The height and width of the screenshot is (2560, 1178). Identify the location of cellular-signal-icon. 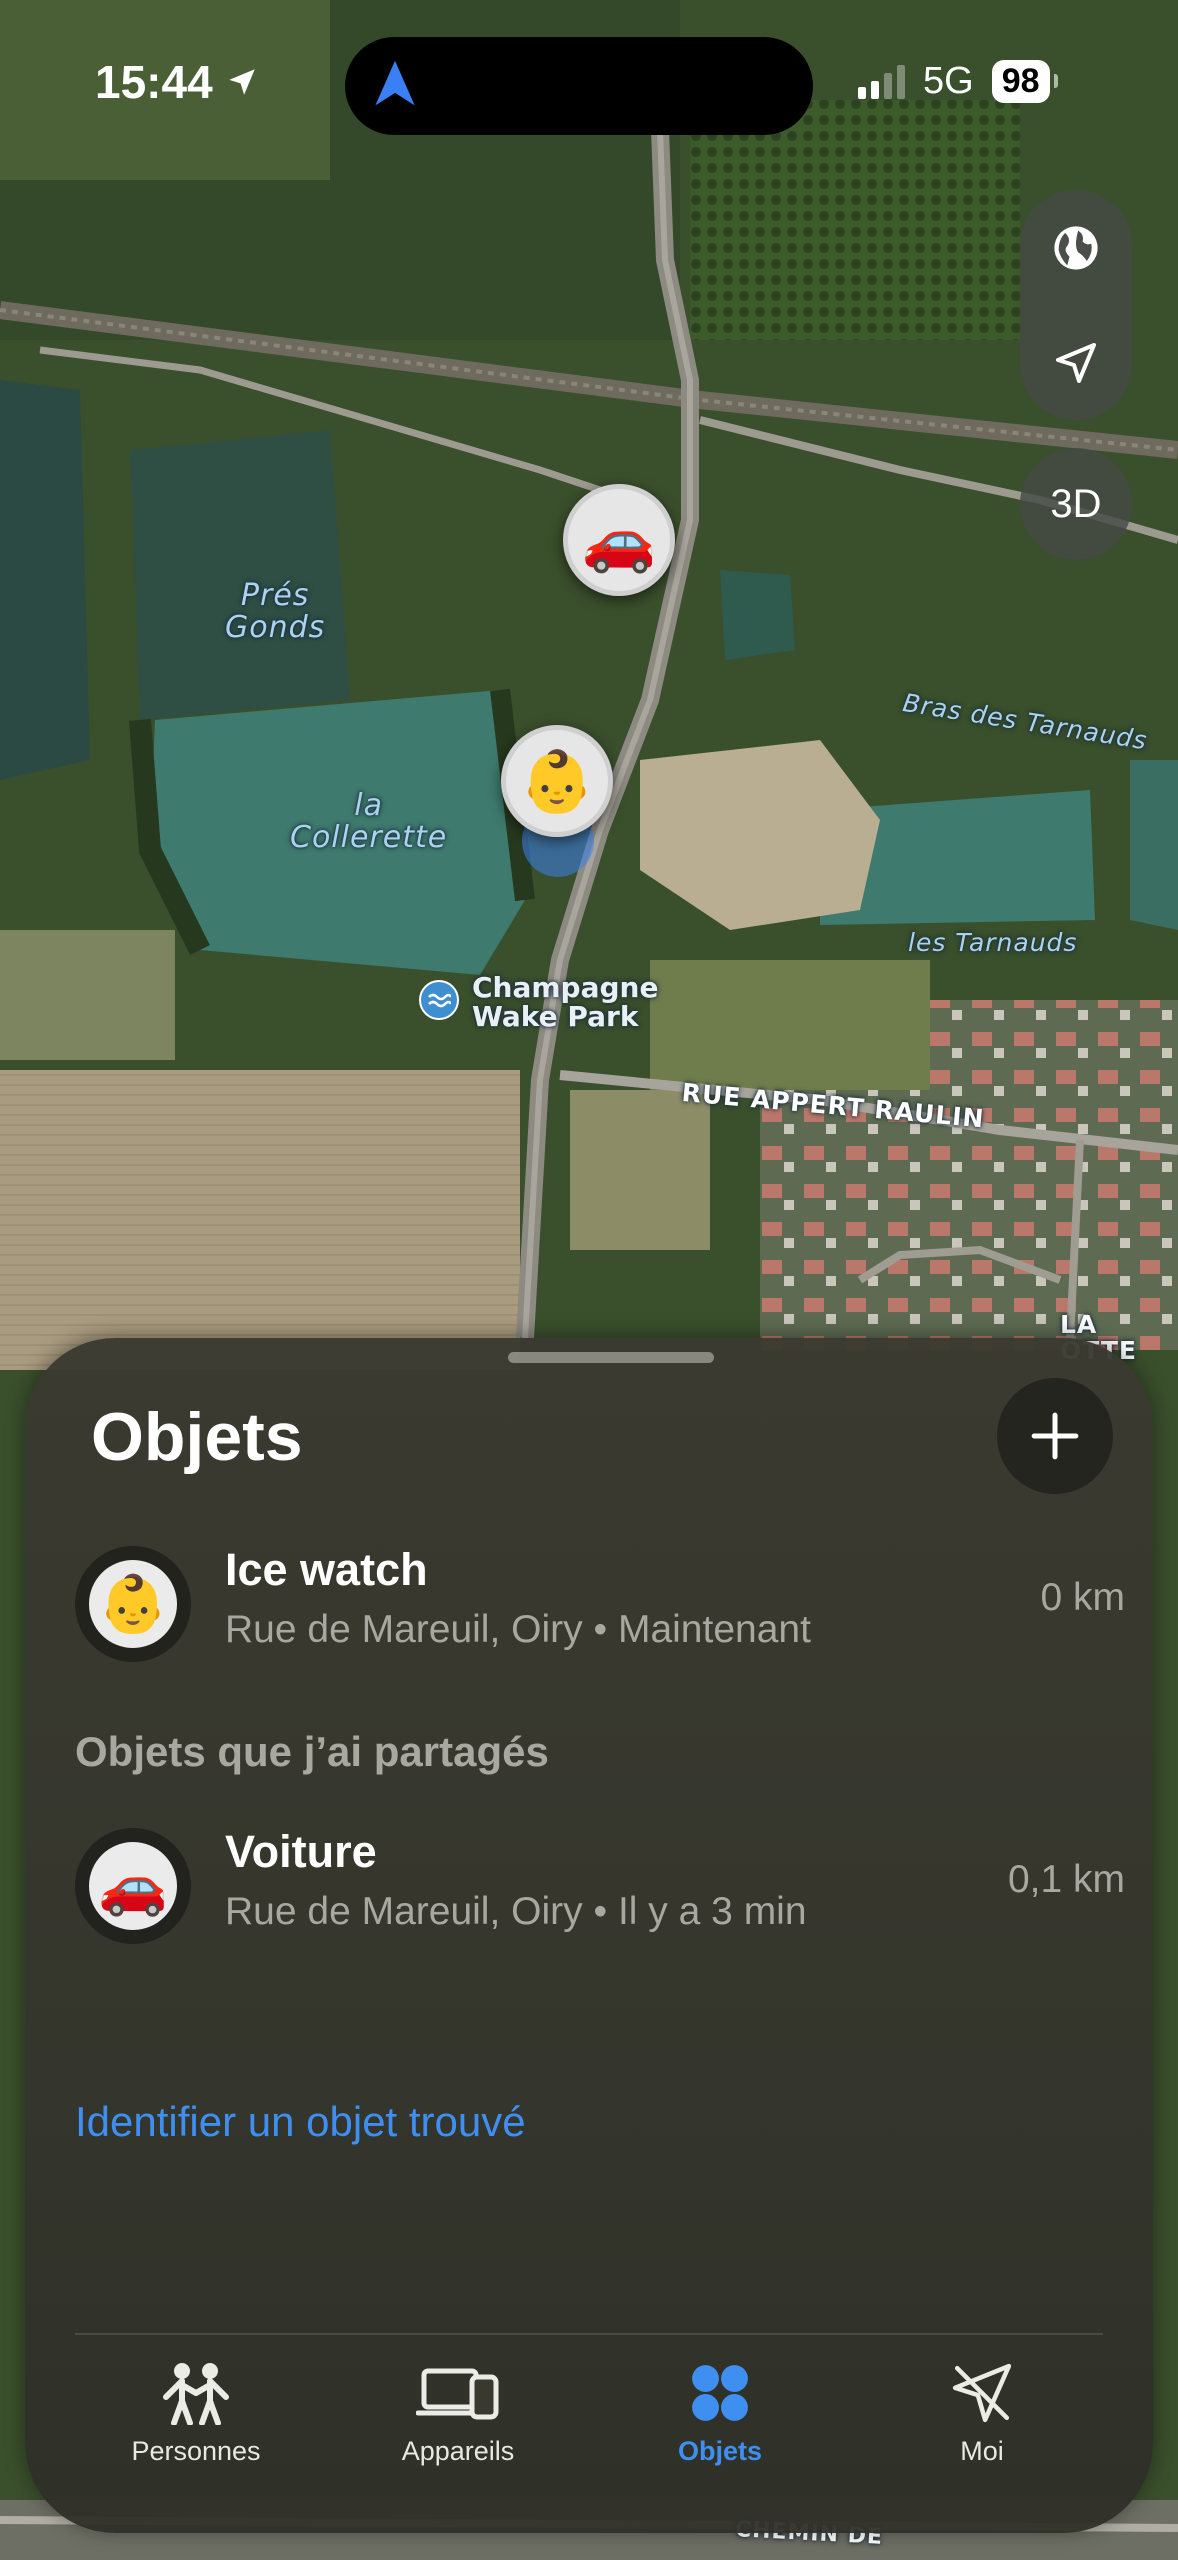
(881, 81).